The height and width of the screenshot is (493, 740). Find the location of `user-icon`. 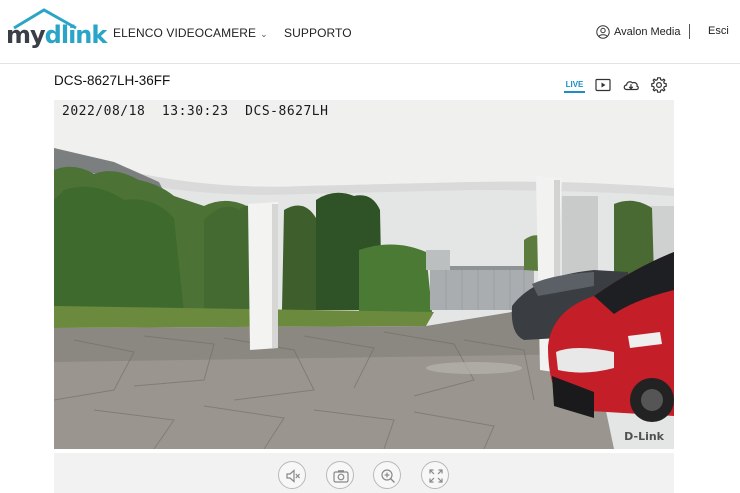

user-icon is located at coordinates (603, 32).